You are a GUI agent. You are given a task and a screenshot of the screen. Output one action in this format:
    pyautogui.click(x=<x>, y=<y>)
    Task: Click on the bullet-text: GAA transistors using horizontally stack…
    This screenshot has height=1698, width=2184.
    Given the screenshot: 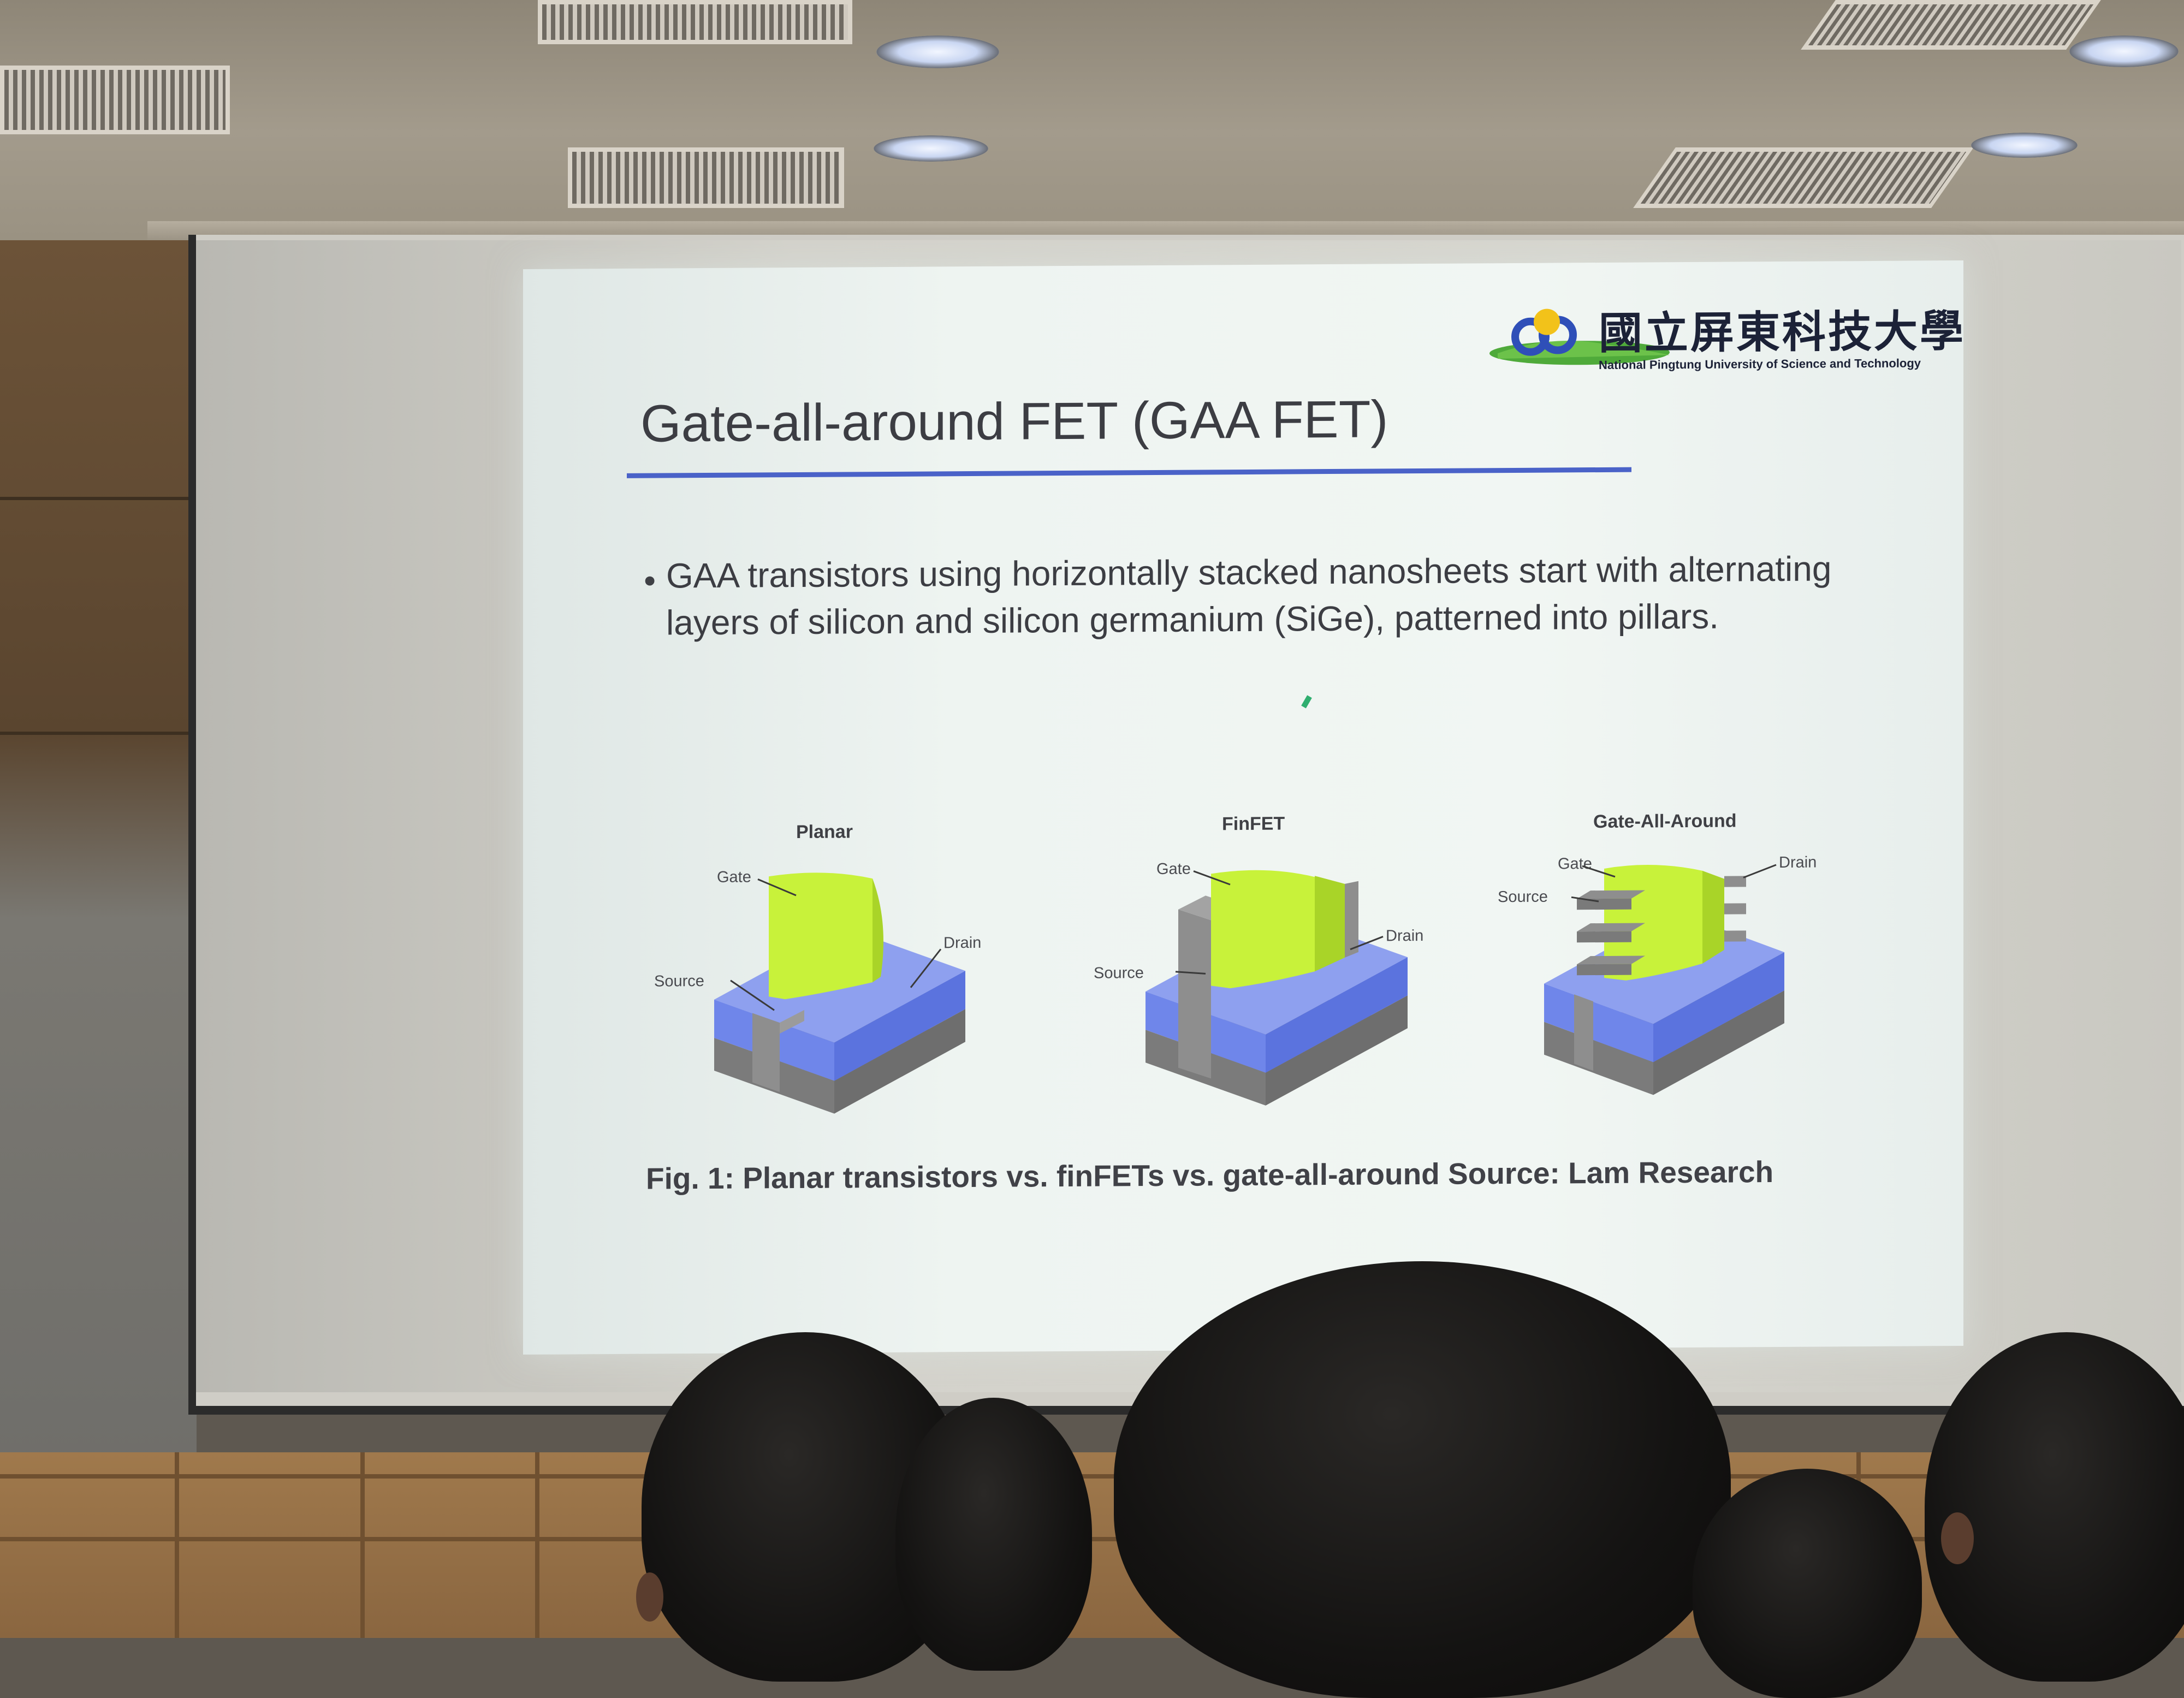 What is the action you would take?
    pyautogui.click(x=1249, y=596)
    